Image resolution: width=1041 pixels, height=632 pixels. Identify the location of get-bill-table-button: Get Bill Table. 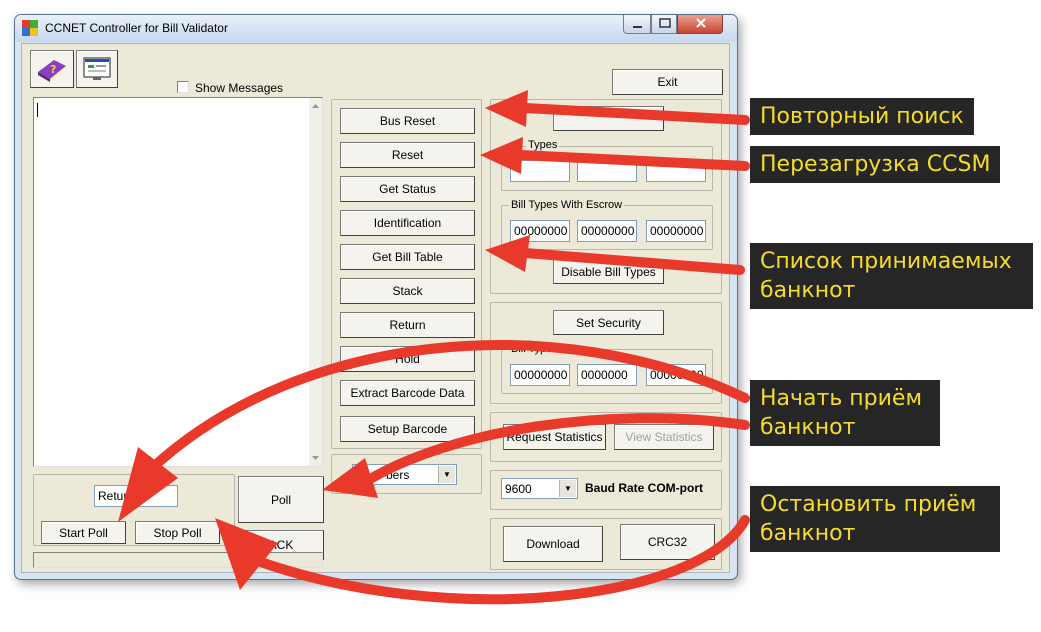
(407, 257).